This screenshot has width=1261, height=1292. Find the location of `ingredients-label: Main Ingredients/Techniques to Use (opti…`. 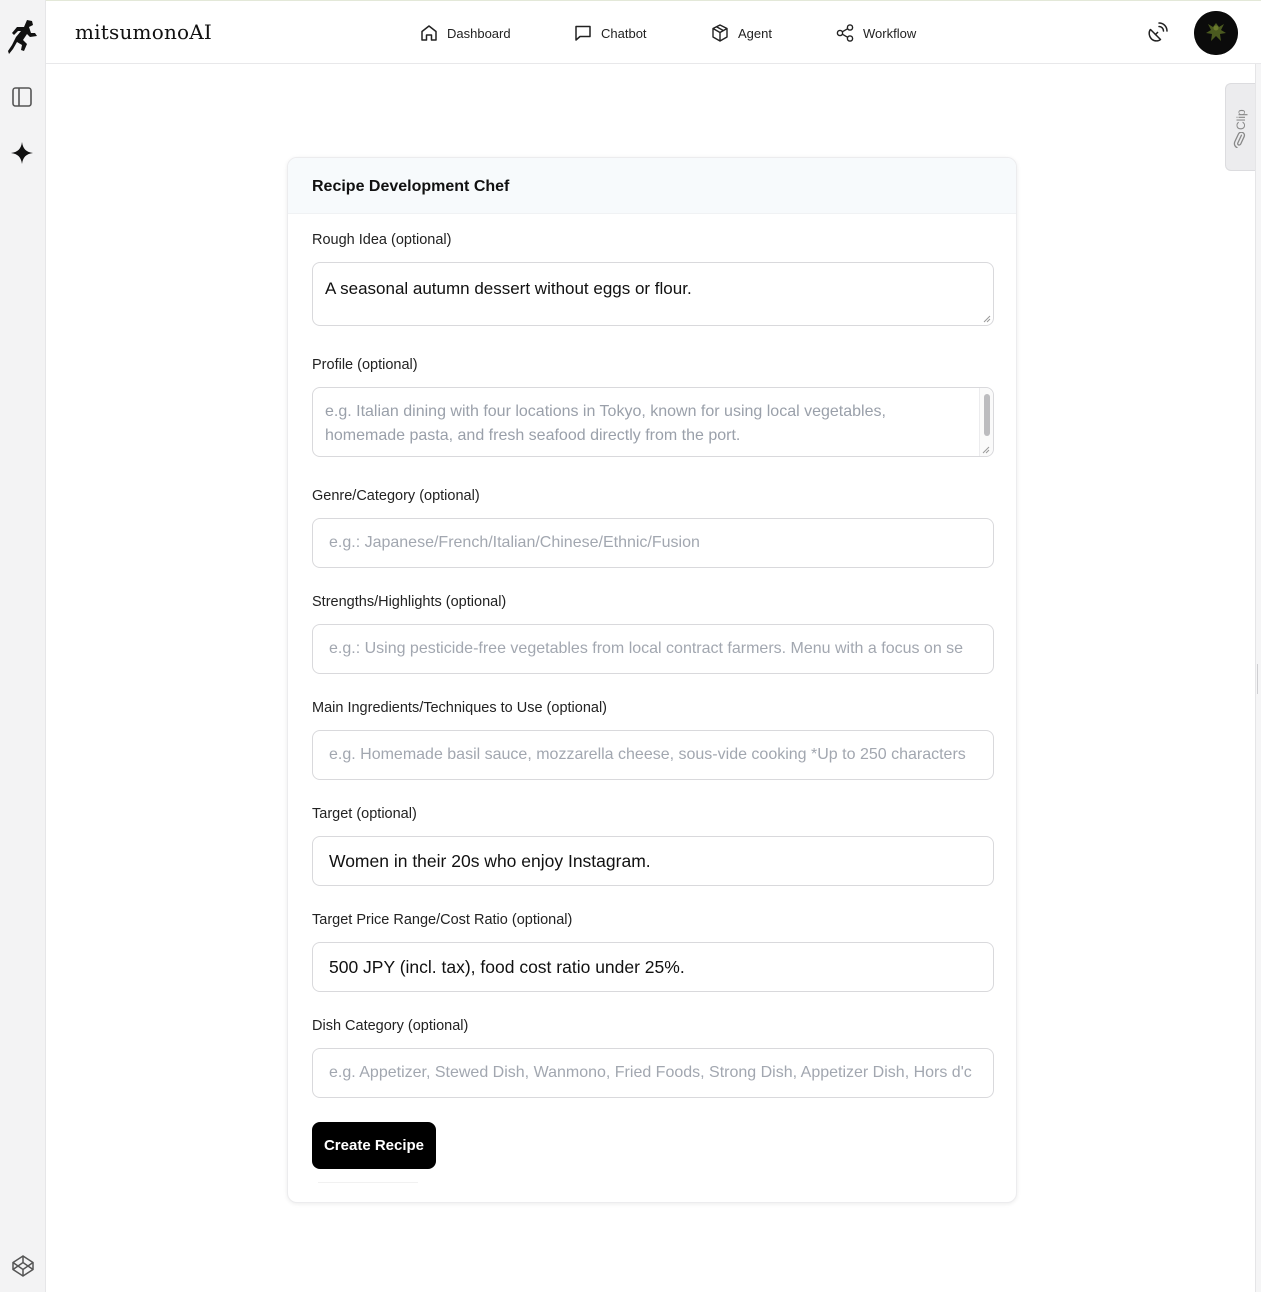

ingredients-label: Main Ingredients/Techniques to Use (opti… is located at coordinates (459, 708).